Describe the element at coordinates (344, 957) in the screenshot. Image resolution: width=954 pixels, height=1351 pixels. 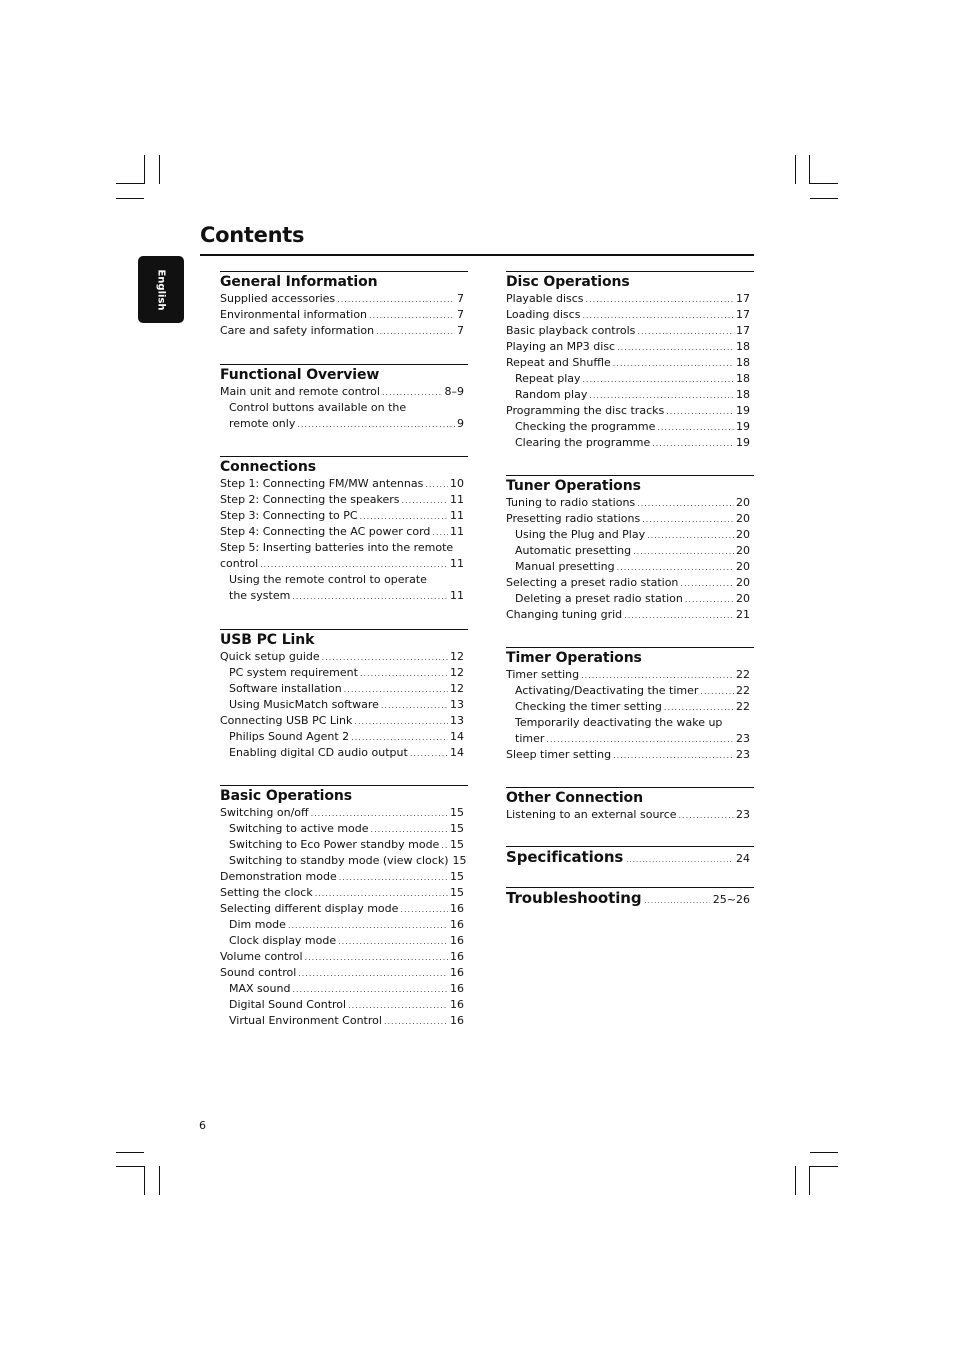
I see `toc-entry: Volume control 16` at that location.